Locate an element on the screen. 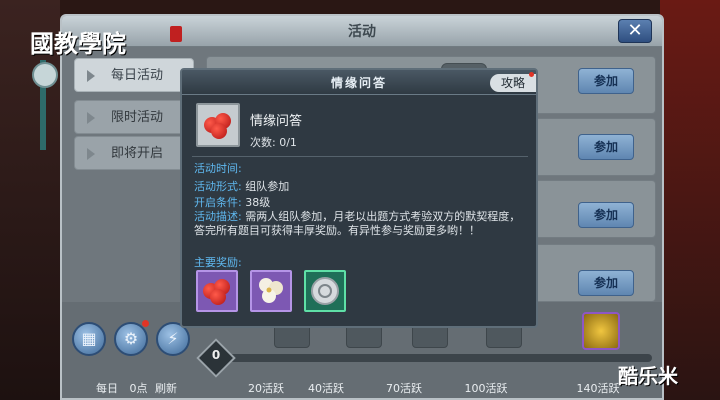 The image size is (720, 400). tab-limited-activity: 限时活动 is located at coordinates (134, 117).